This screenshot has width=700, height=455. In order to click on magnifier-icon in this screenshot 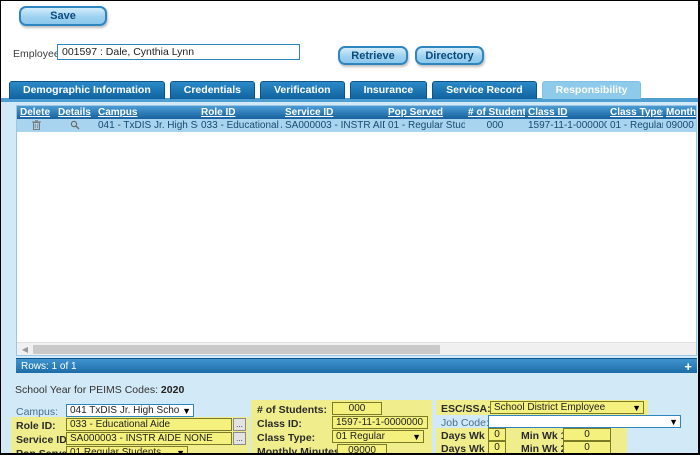, I will do `click(75, 125)`.